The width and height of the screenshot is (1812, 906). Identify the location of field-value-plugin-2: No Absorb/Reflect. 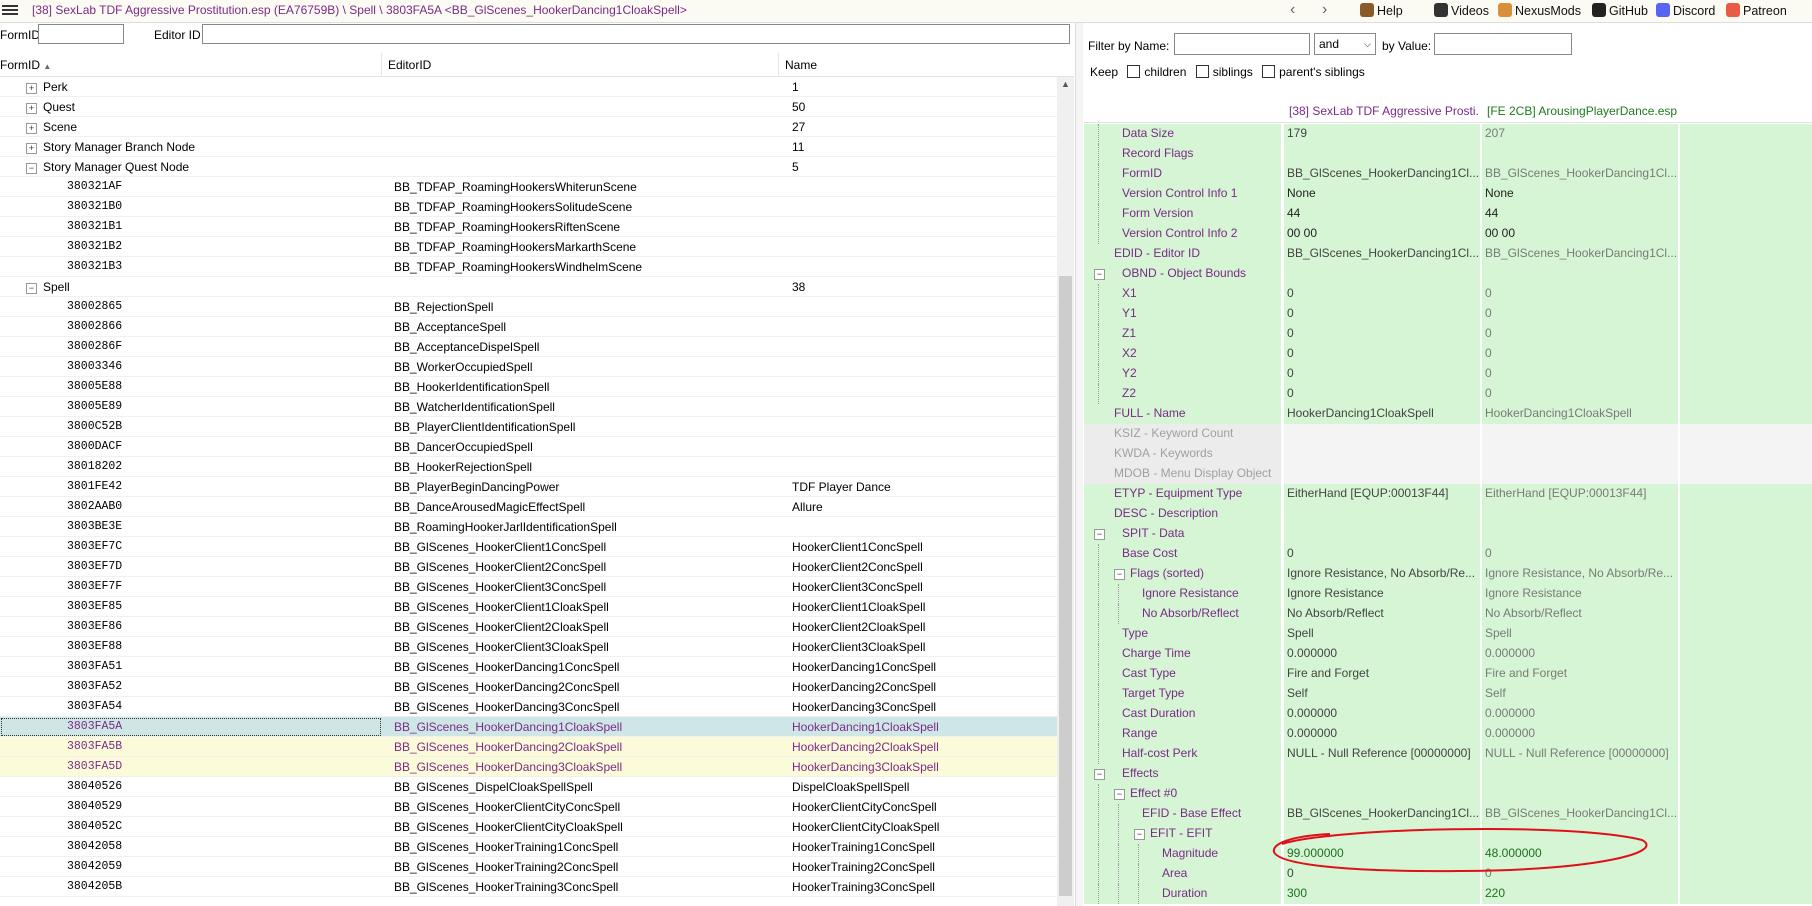
(1580, 614).